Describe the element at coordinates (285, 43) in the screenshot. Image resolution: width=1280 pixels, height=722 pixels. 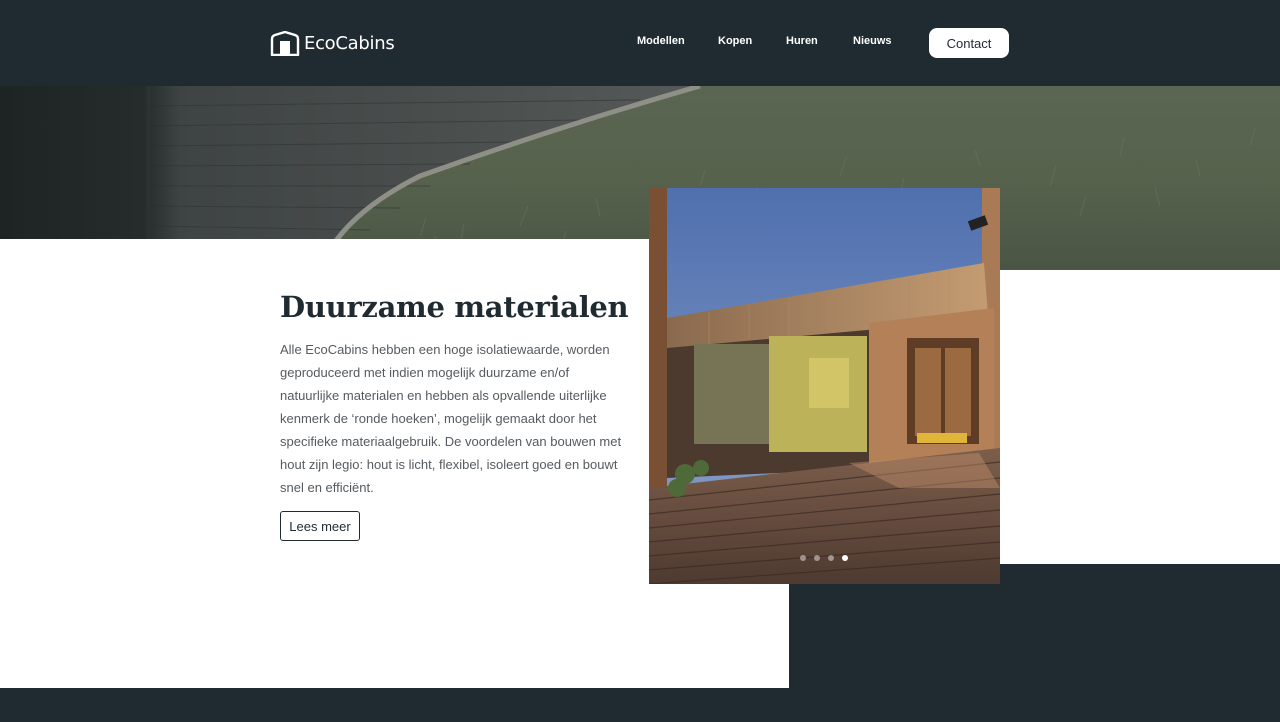
I see `cabin-logo-icon` at that location.